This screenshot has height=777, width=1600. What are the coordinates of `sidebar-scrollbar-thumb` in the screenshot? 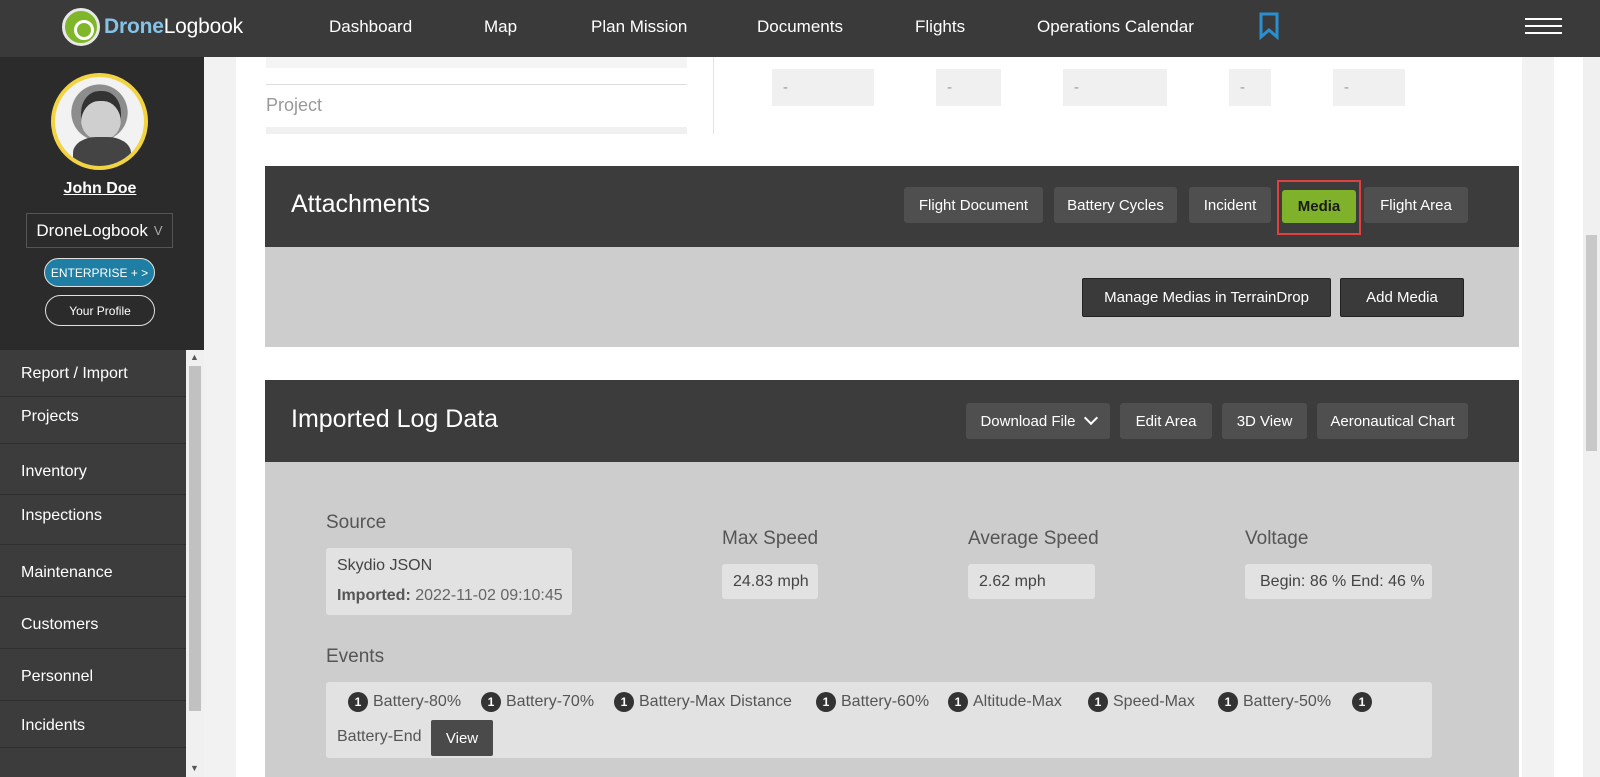 It's located at (195, 538).